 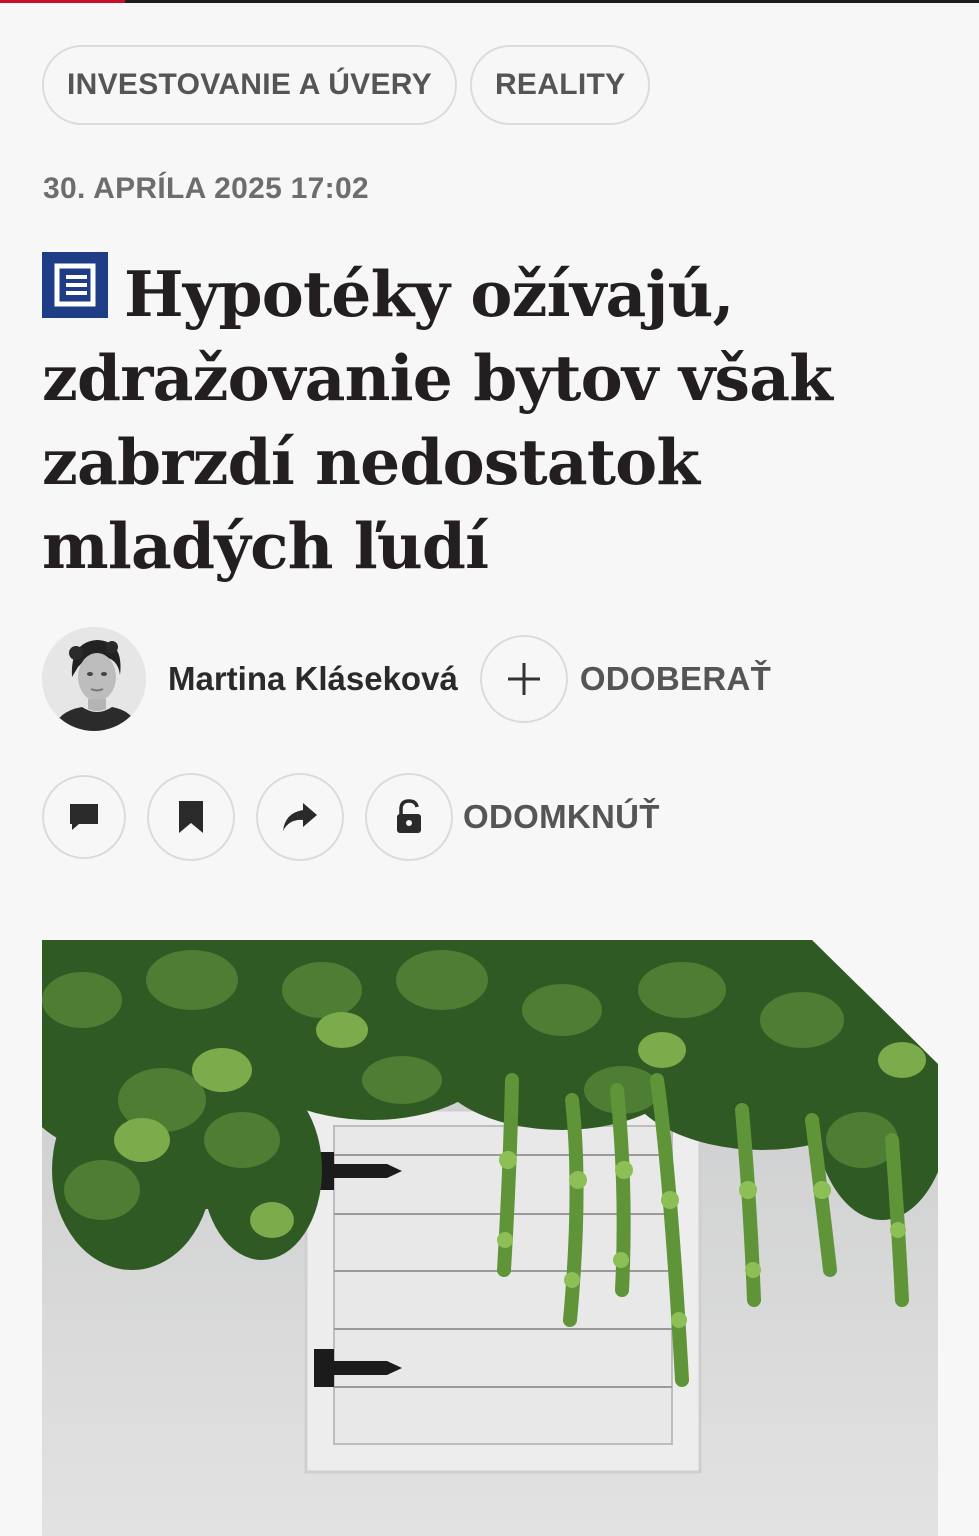 I want to click on comment-icon, so click(x=84, y=817).